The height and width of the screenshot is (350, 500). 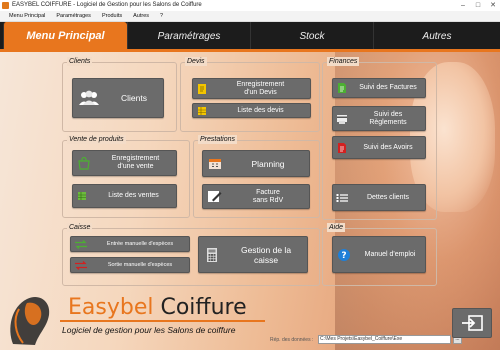 I want to click on liste-ventes-button: Liste des ventes, so click(x=124, y=196).